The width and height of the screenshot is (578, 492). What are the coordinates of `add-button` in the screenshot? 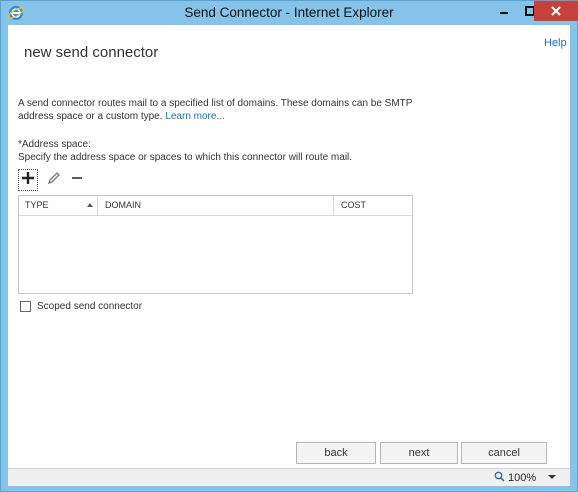 It's located at (28, 180).